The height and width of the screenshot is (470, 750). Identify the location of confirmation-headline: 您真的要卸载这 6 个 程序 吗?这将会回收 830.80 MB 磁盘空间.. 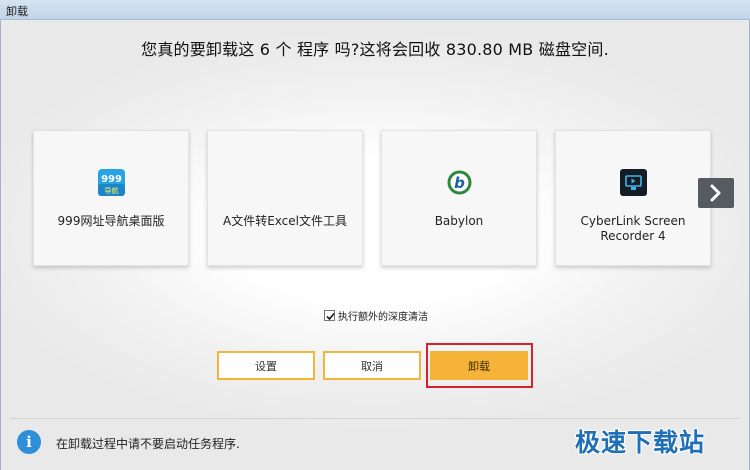
(375, 49).